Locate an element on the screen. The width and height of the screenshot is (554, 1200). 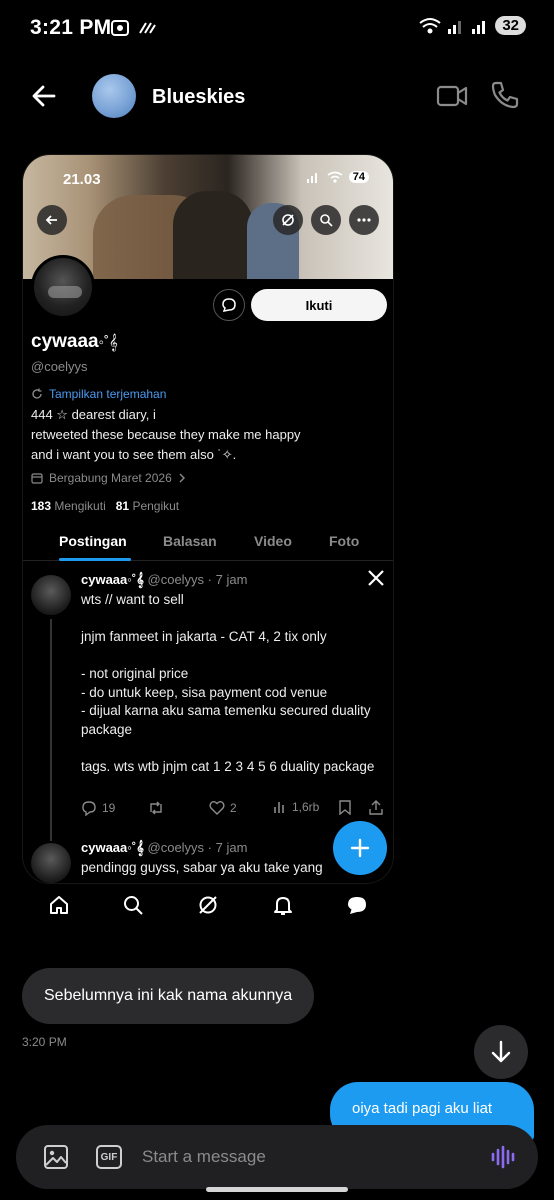
image-icon is located at coordinates (56, 1157).